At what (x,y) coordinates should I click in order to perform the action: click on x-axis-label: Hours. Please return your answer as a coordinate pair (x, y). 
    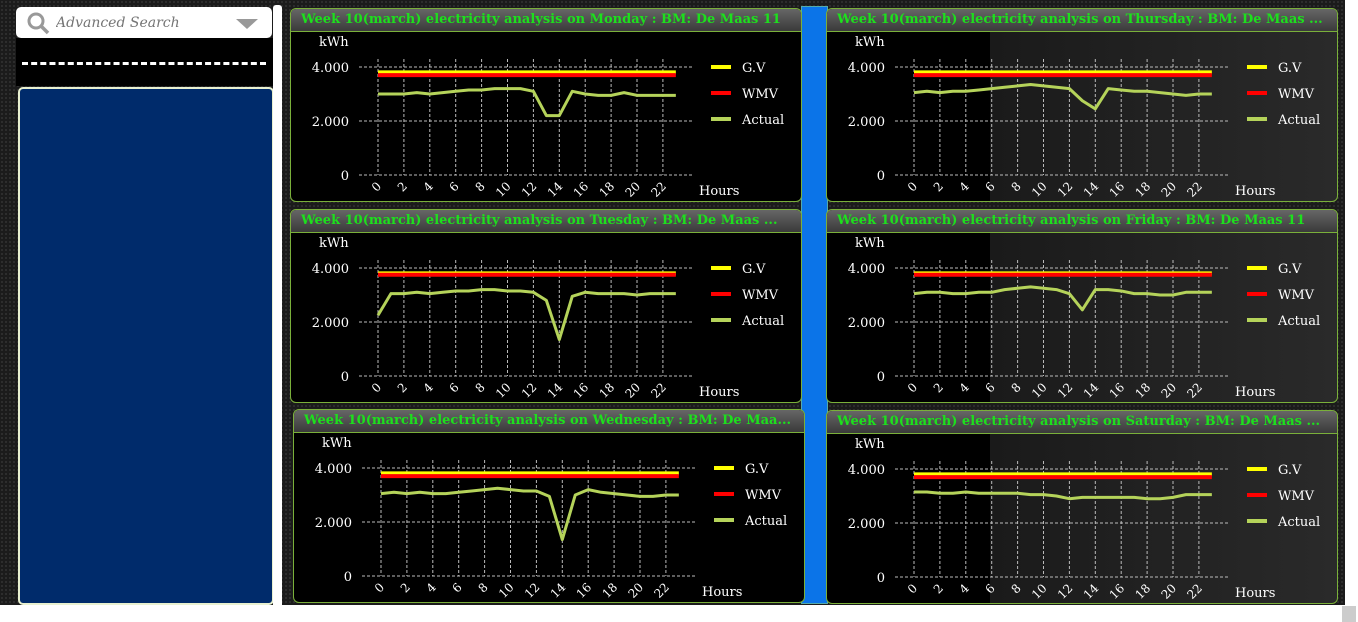
    Looking at the image, I should click on (719, 191).